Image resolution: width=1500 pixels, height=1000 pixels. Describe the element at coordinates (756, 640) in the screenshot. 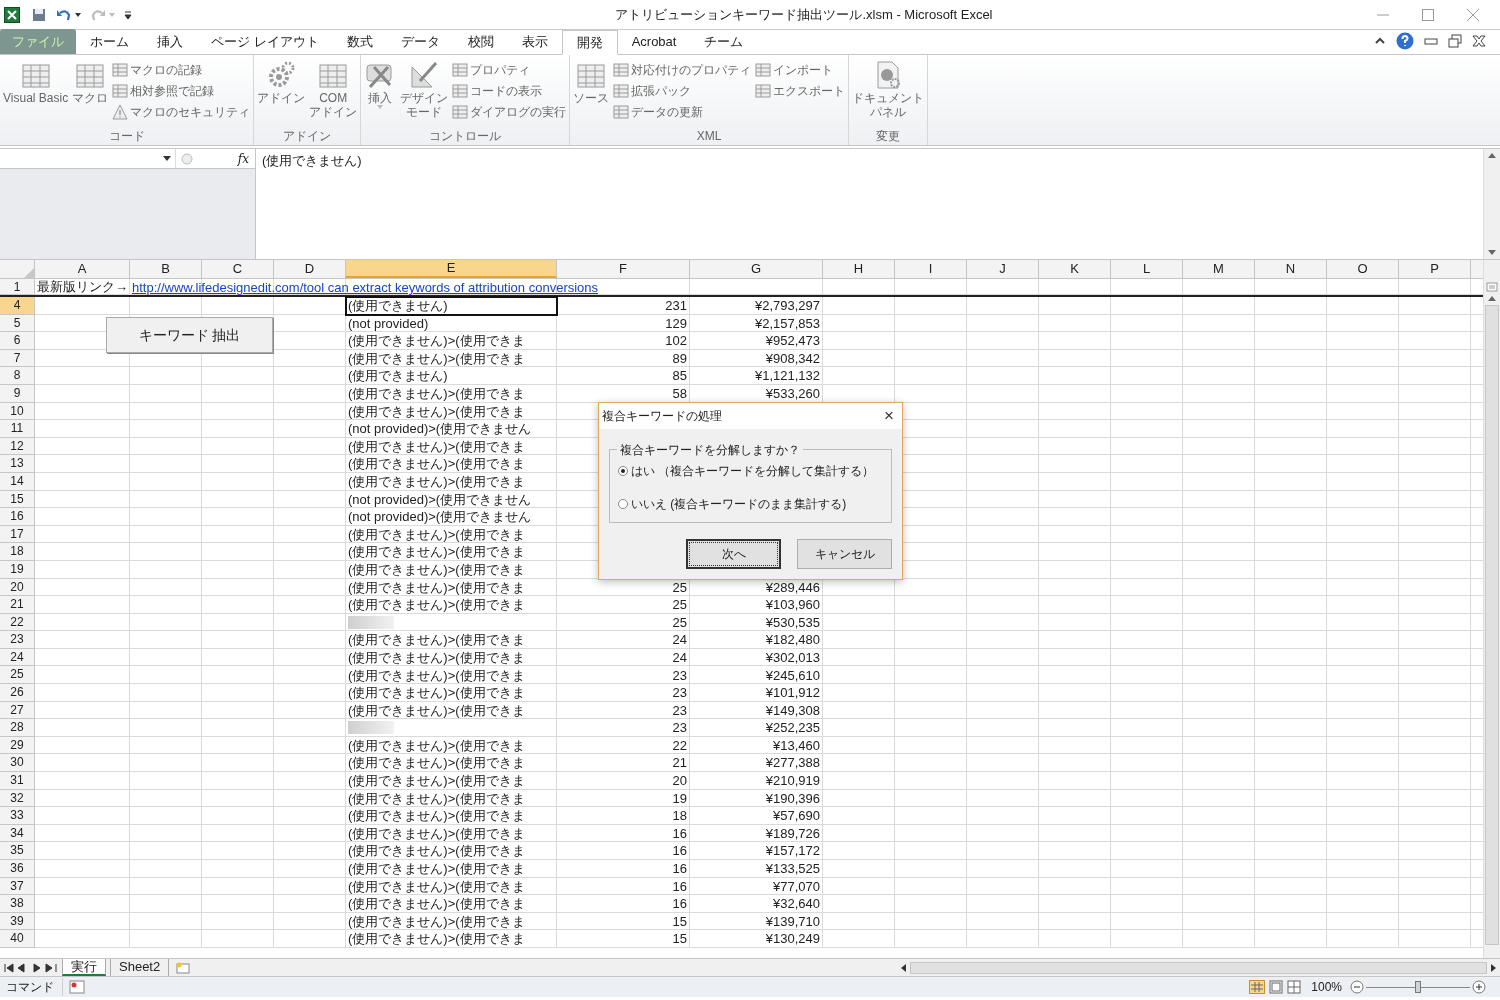

I see `table-cell: ¥182,480` at that location.